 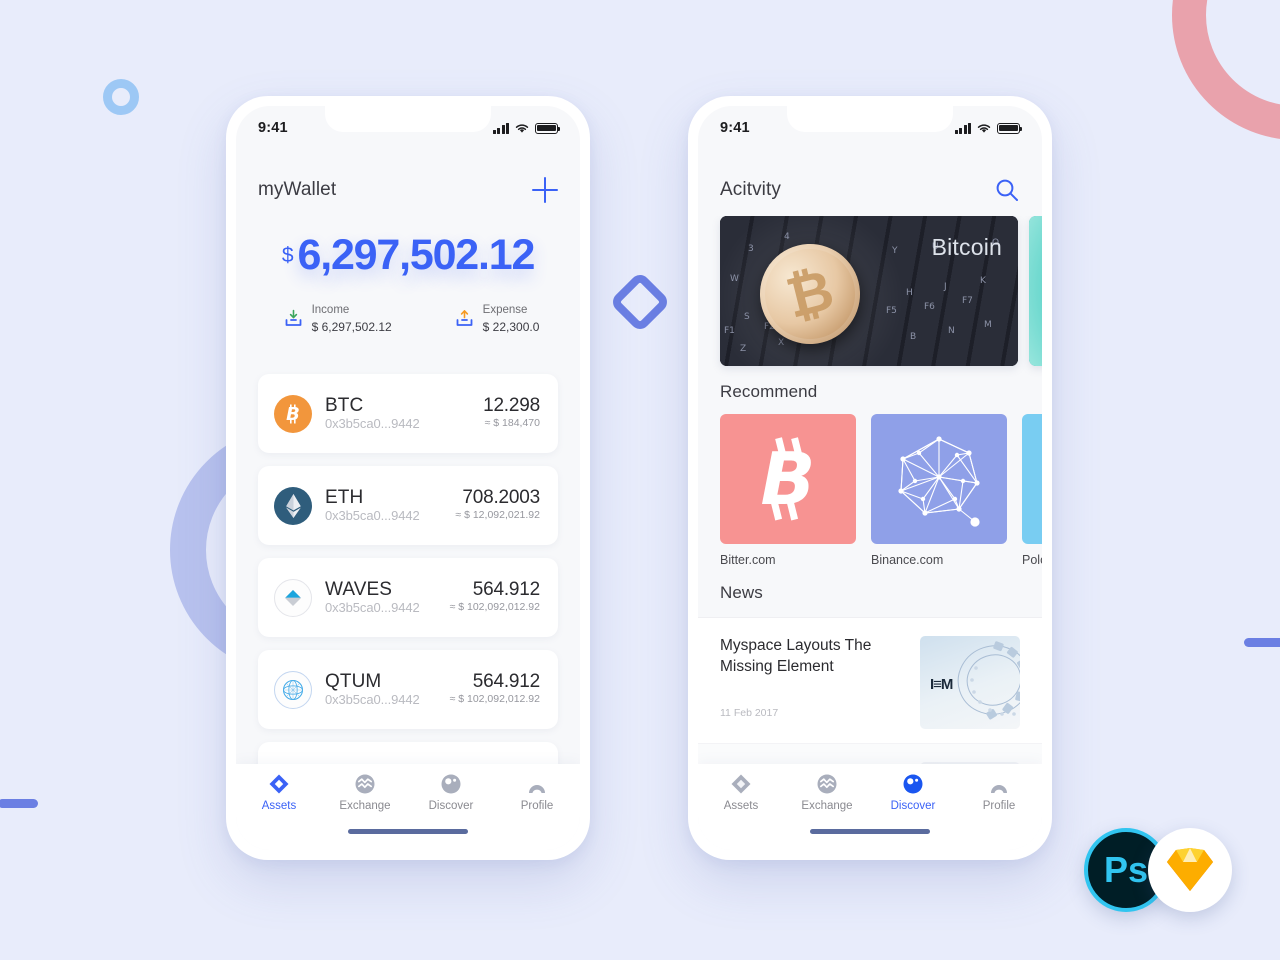 What do you see at coordinates (1035, 291) in the screenshot?
I see `banner-secondary` at bounding box center [1035, 291].